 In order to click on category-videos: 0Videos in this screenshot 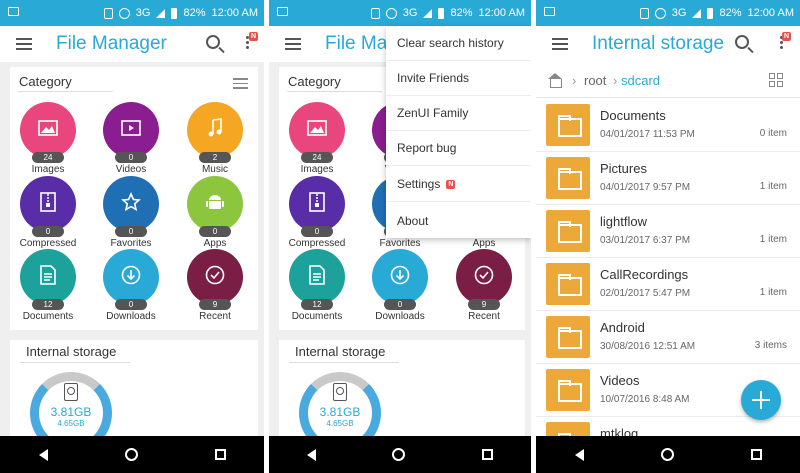, I will do `click(131, 138)`.